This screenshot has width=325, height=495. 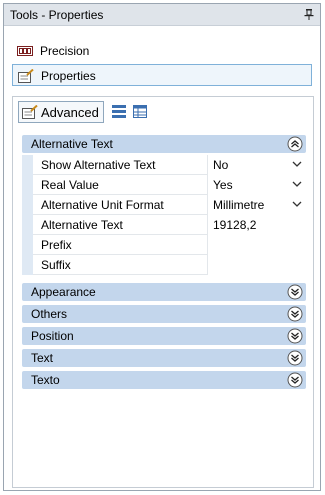 What do you see at coordinates (164, 165) in the screenshot?
I see `property-row: Show Alternative Text No` at bounding box center [164, 165].